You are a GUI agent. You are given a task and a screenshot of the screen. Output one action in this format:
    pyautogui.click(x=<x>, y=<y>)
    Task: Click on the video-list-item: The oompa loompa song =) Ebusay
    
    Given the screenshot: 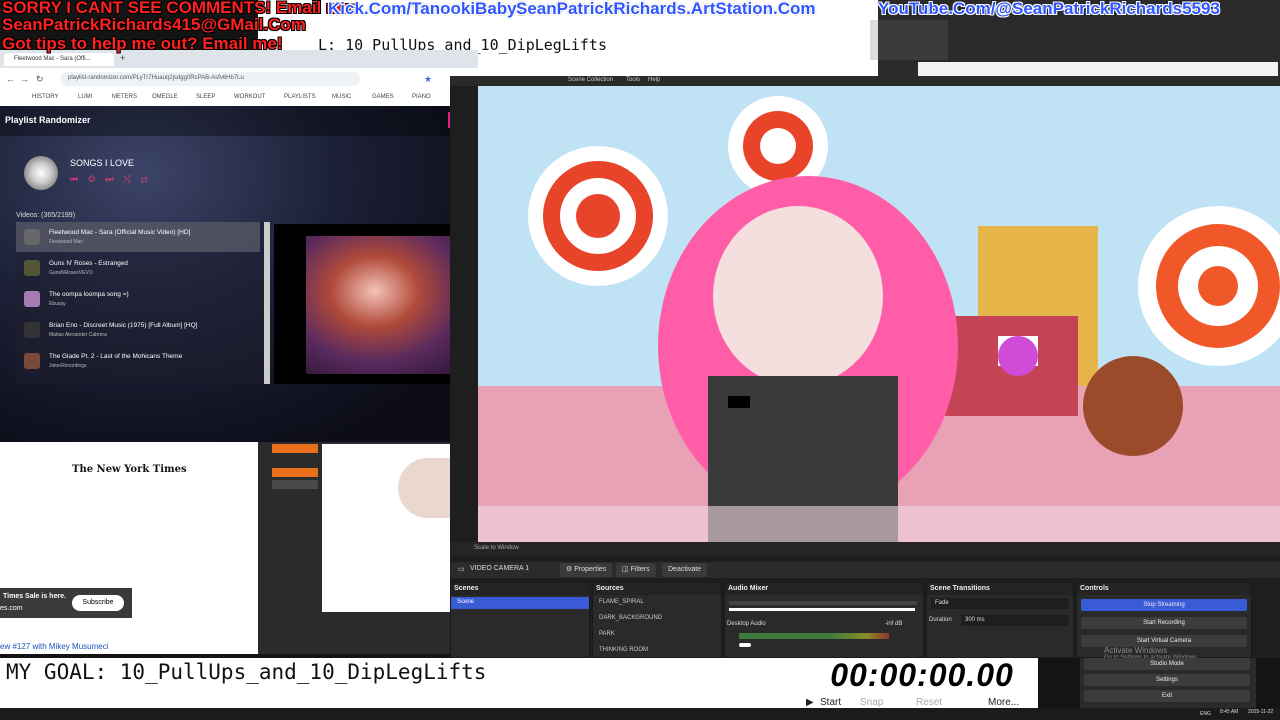 What is the action you would take?
    pyautogui.click(x=138, y=299)
    